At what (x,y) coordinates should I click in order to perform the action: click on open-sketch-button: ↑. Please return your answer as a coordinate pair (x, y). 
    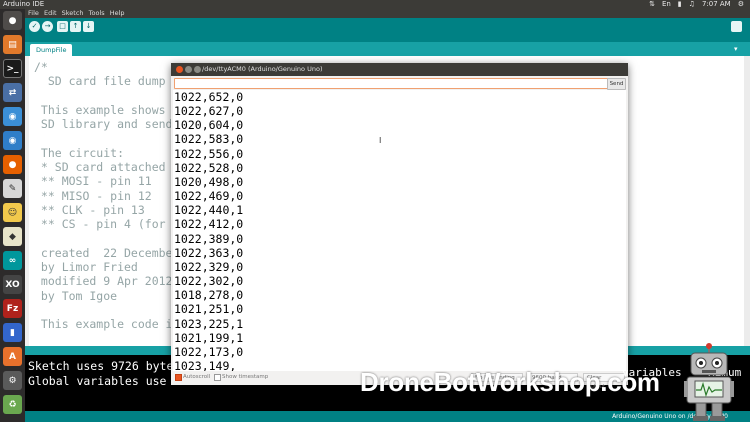
    Looking at the image, I should click on (75, 26).